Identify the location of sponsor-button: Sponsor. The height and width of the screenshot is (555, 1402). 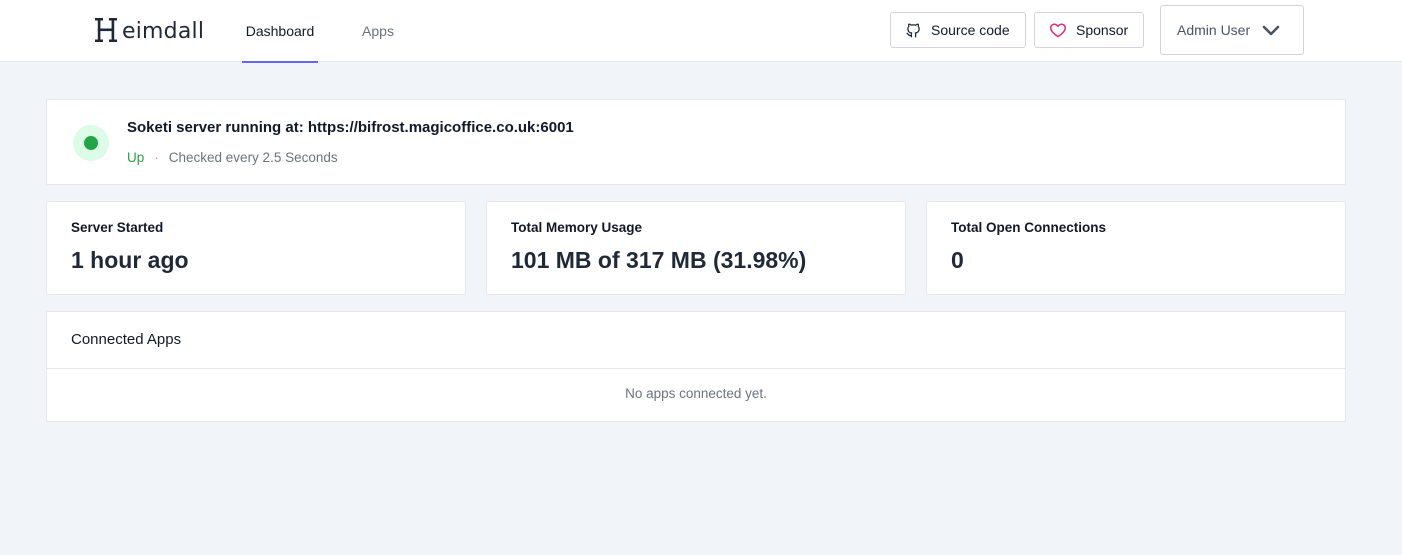
(1089, 30).